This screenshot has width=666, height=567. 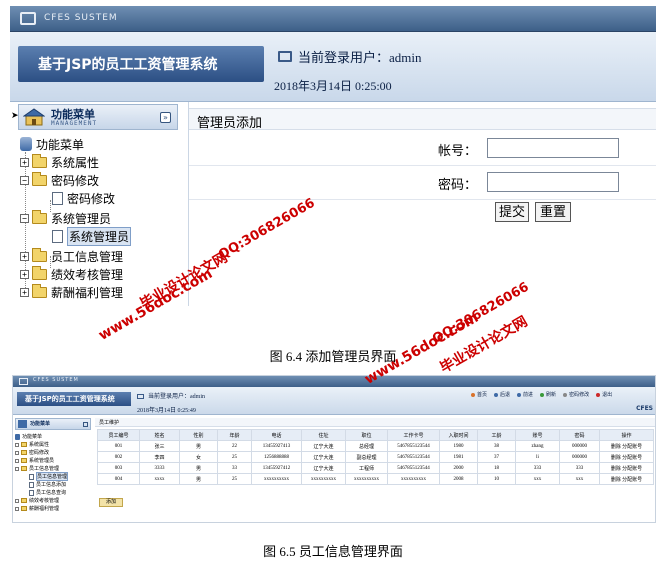 I want to click on tree-item-perf: + 绩效考核管理, so click(x=72, y=273).